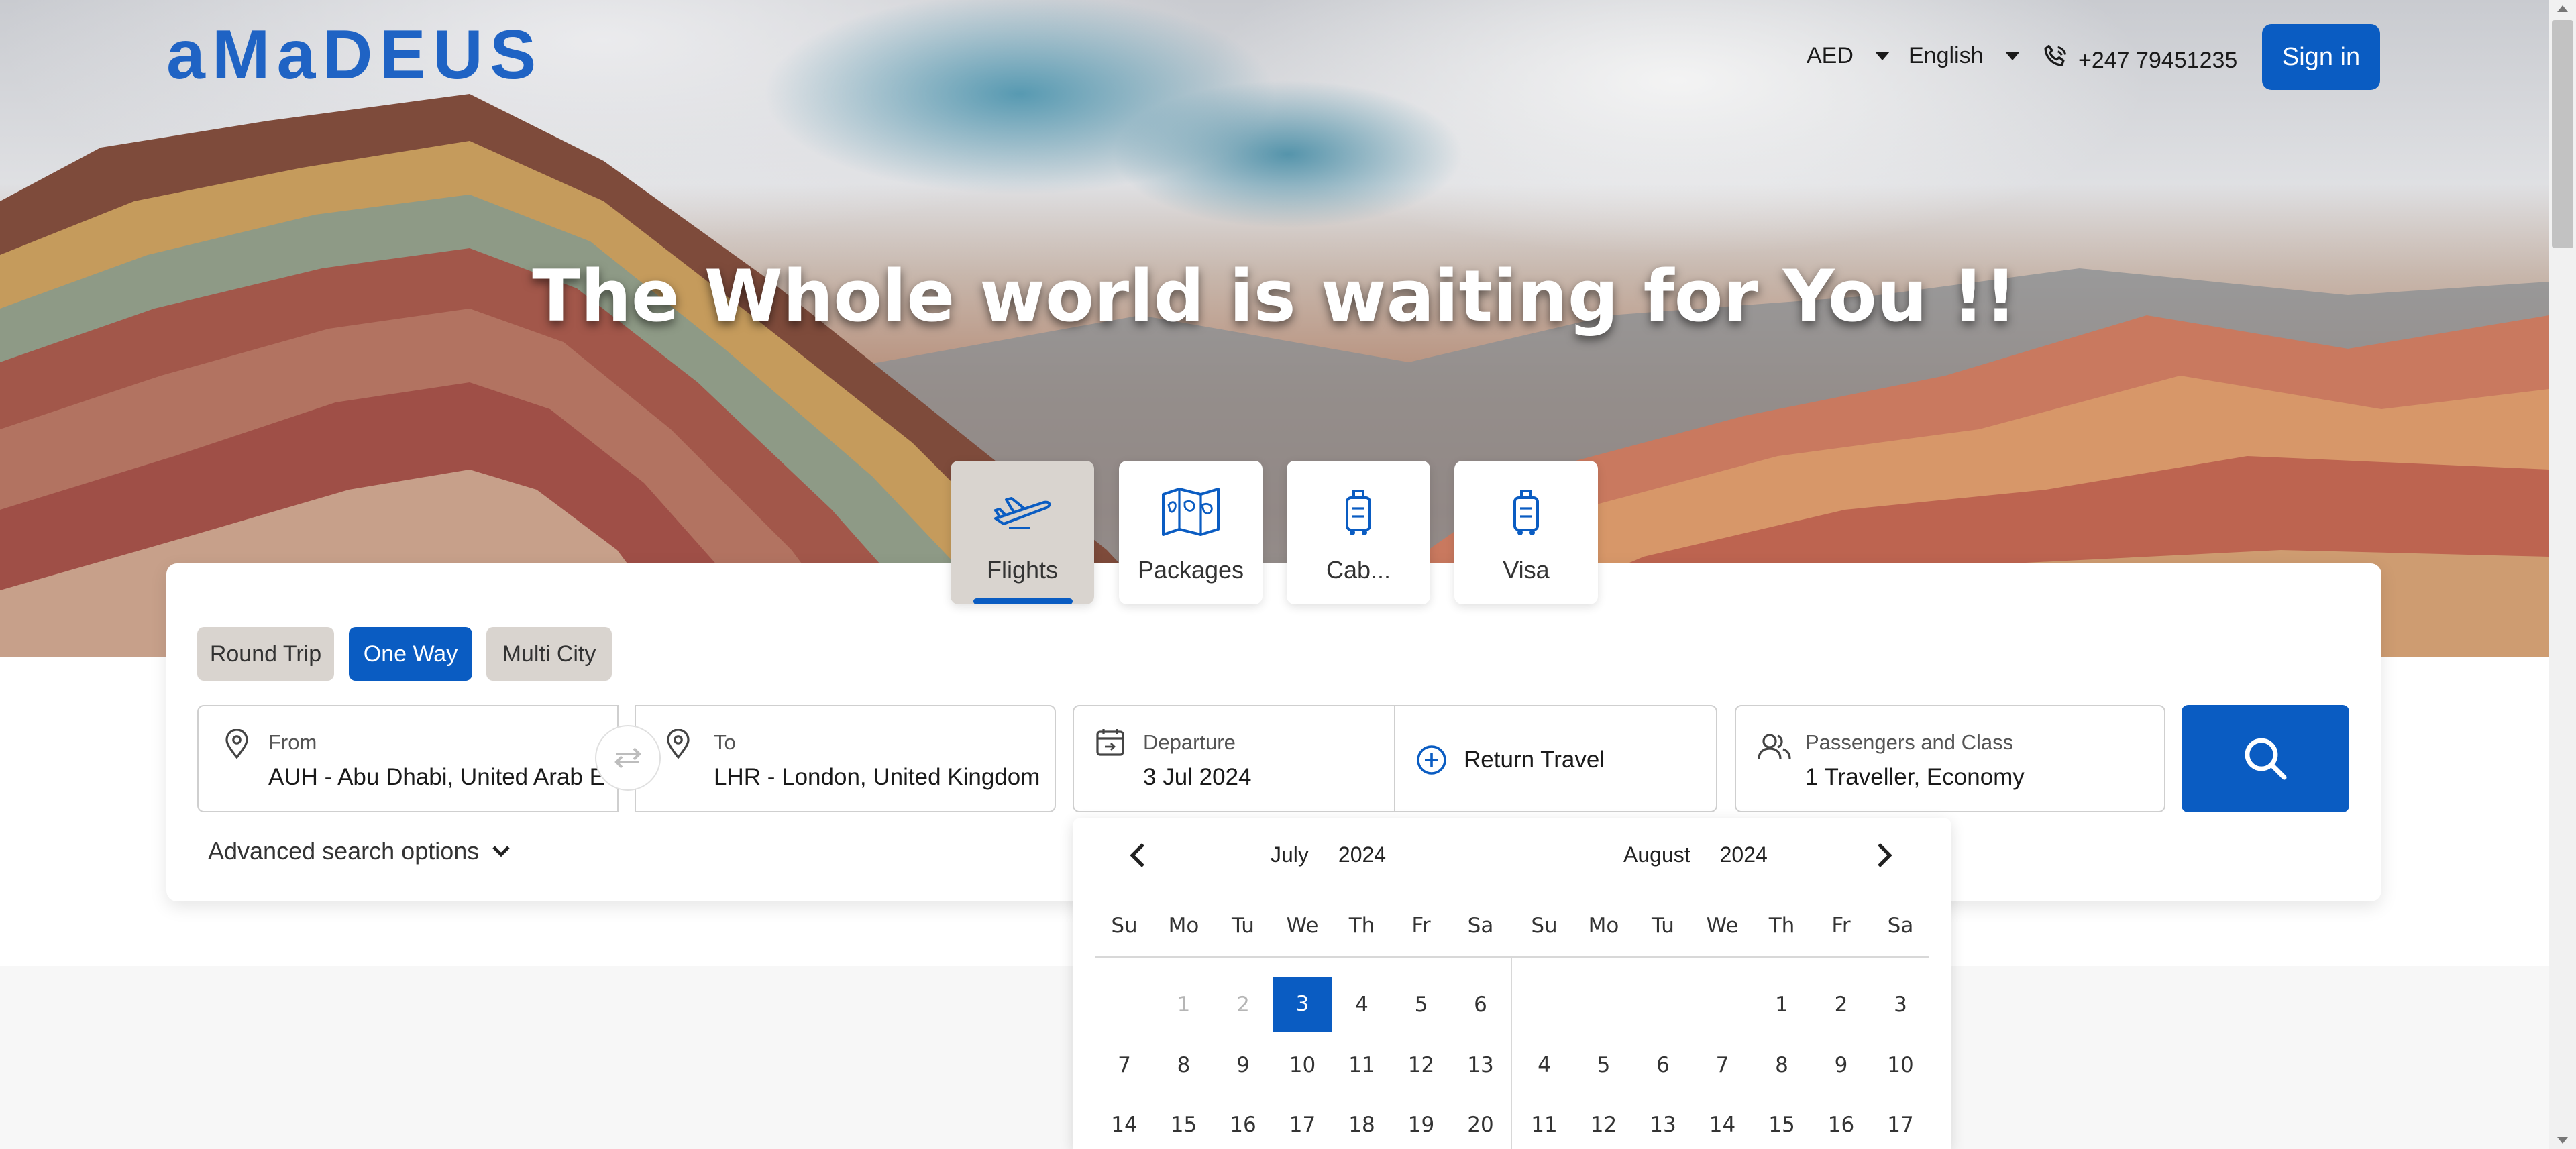 Image resolution: width=2576 pixels, height=1149 pixels. Describe the element at coordinates (2562, 134) in the screenshot. I see `scrollbar-thumb` at that location.